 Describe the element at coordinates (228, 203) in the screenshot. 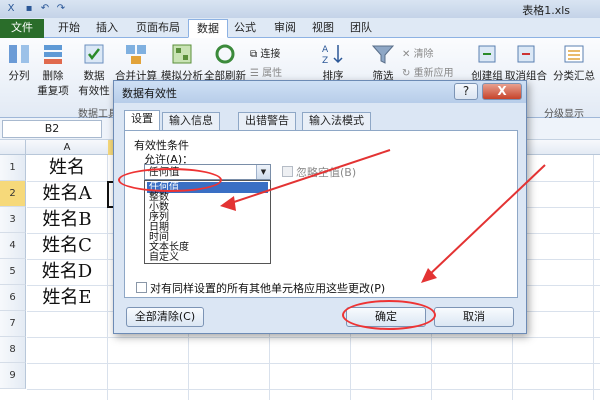

I see `arrow-head-icon` at that location.